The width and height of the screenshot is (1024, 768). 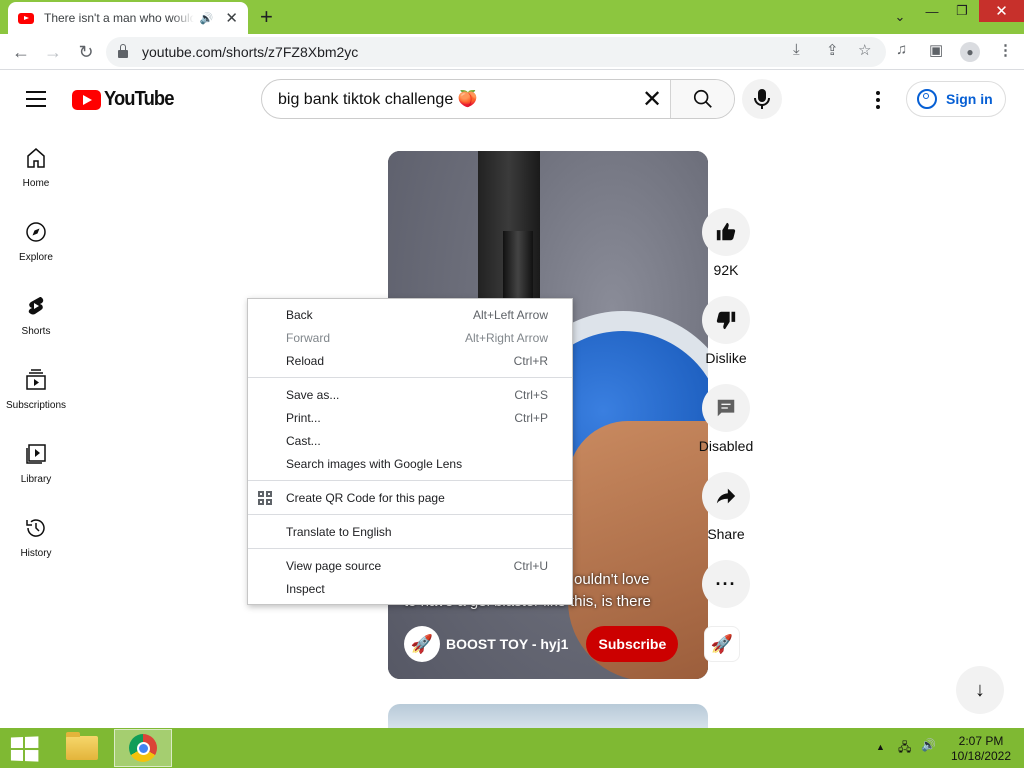 I want to click on windows-start-button, so click(x=24, y=749).